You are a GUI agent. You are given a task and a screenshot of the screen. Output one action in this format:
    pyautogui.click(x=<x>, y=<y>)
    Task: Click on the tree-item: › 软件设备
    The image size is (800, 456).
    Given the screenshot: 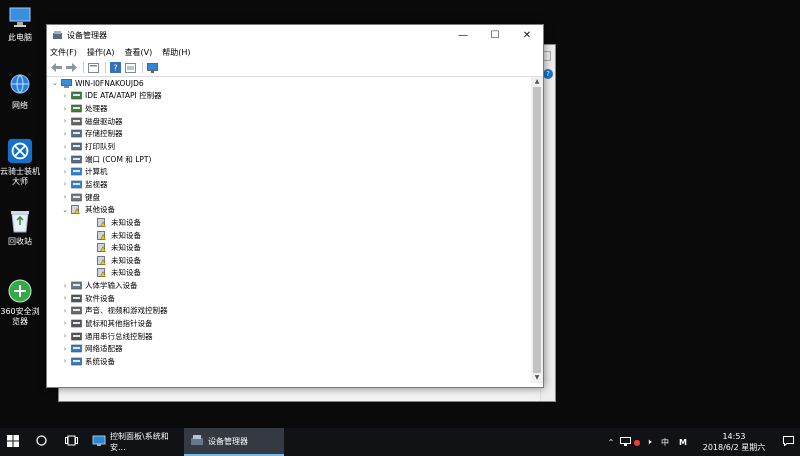 What is the action you would take?
    pyautogui.click(x=287, y=298)
    